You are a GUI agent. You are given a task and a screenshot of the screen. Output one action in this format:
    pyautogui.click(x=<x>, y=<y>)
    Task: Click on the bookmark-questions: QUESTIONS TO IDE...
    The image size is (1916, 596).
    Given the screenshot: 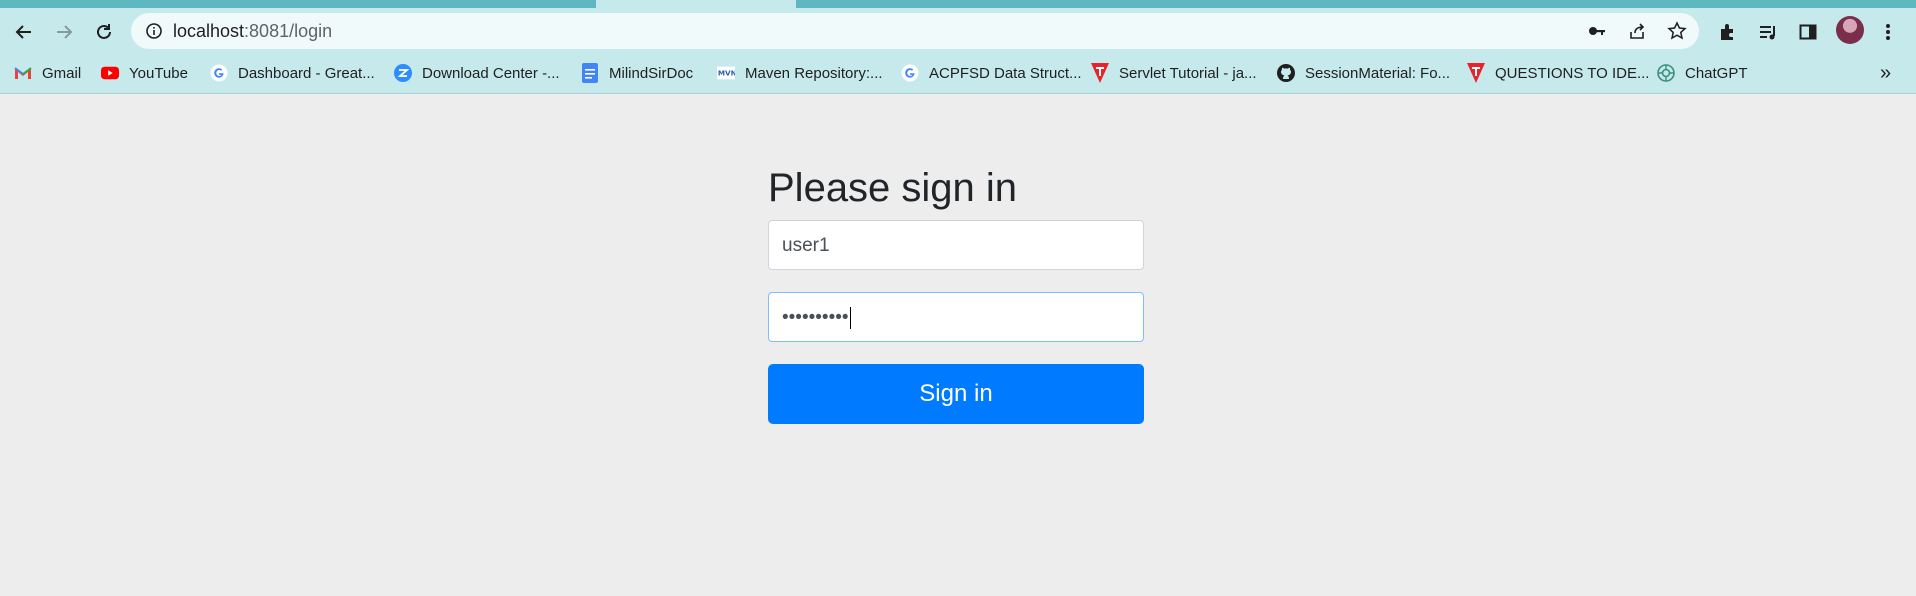 What is the action you would take?
    pyautogui.click(x=1558, y=73)
    